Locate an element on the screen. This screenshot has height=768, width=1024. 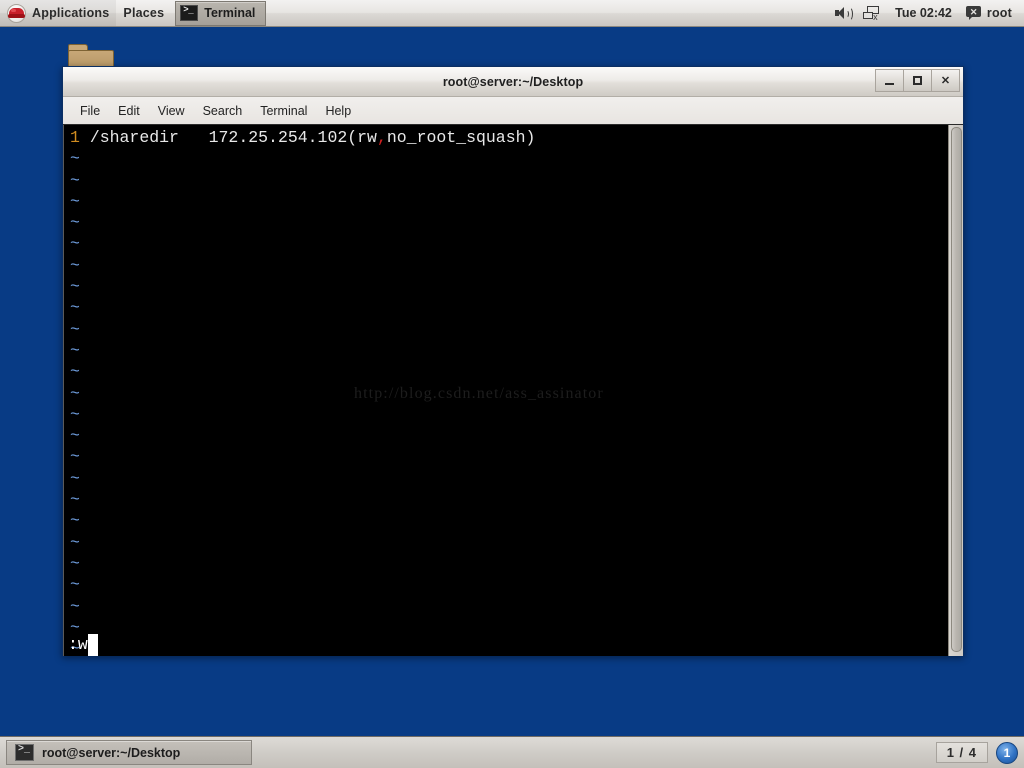
volume-tray-button is located at coordinates (843, 13).